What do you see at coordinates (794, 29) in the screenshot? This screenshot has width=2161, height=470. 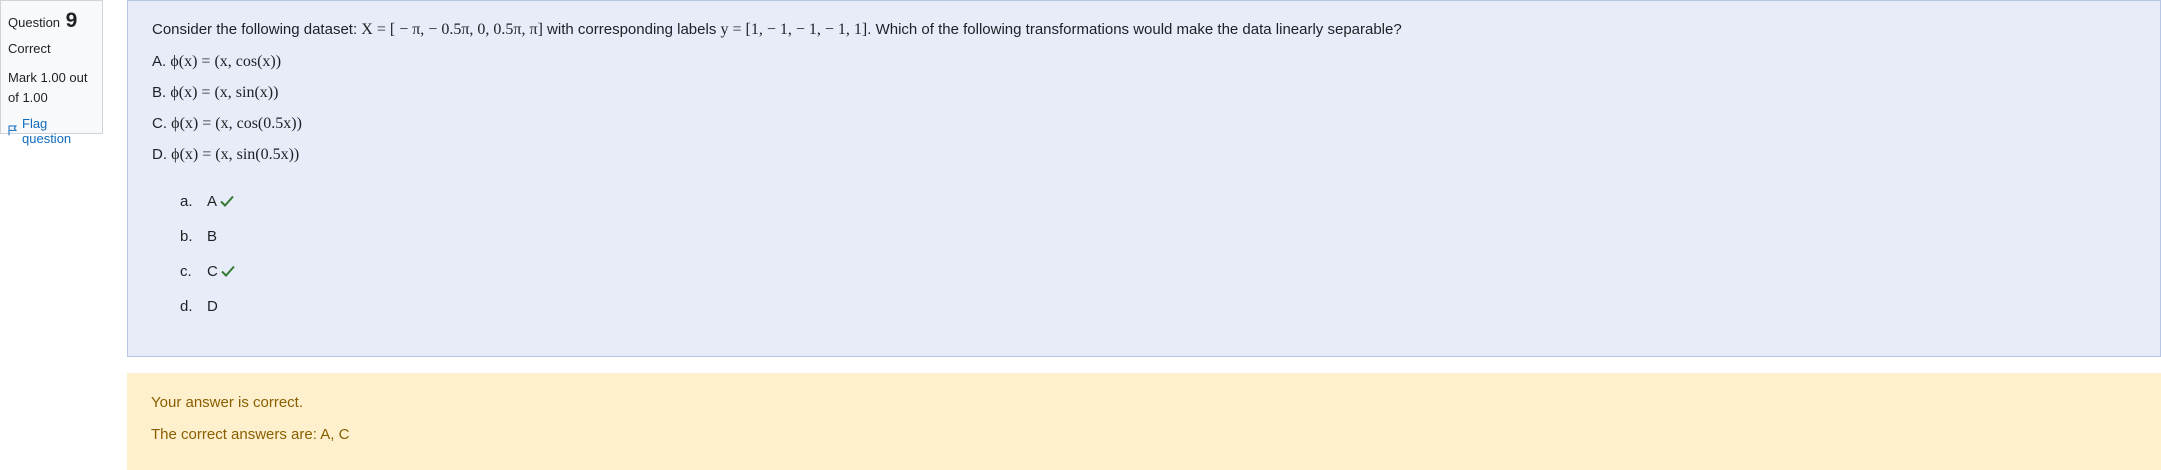 I see `labels-y-expression: y = [1, − 1, − 1, − 1, 1]` at bounding box center [794, 29].